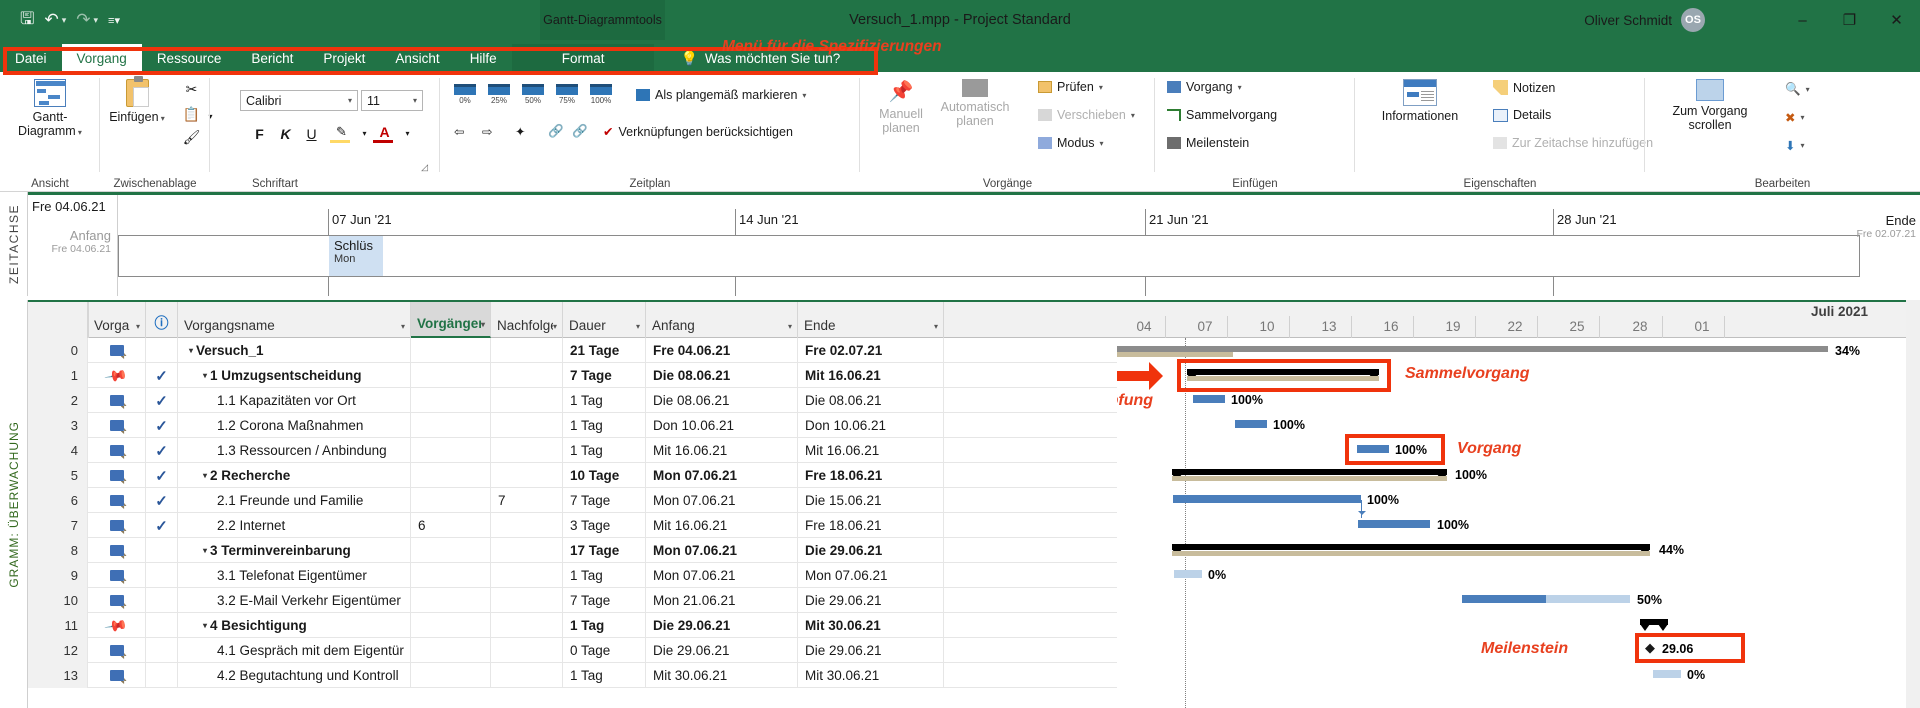 This screenshot has height=708, width=1920. Describe the element at coordinates (294, 675) in the screenshot. I see `task-name-cell: 4.2 Begutachtung und Kontroll` at that location.